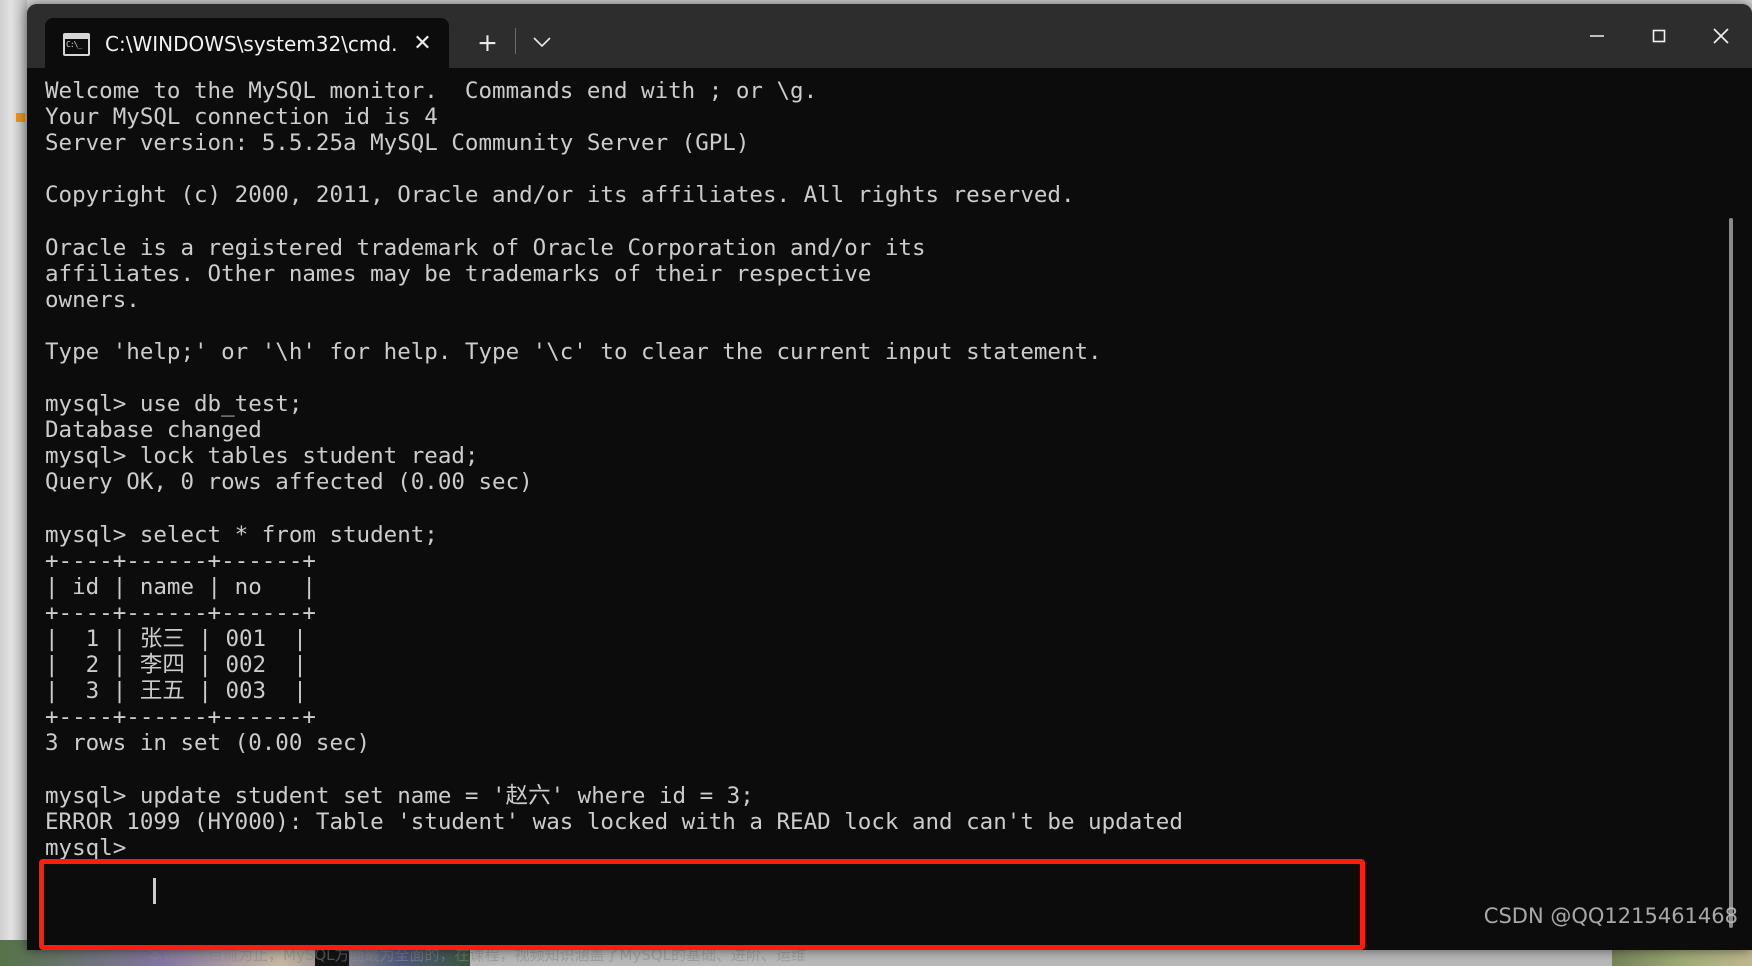  I want to click on window-controls, so click(1659, 36).